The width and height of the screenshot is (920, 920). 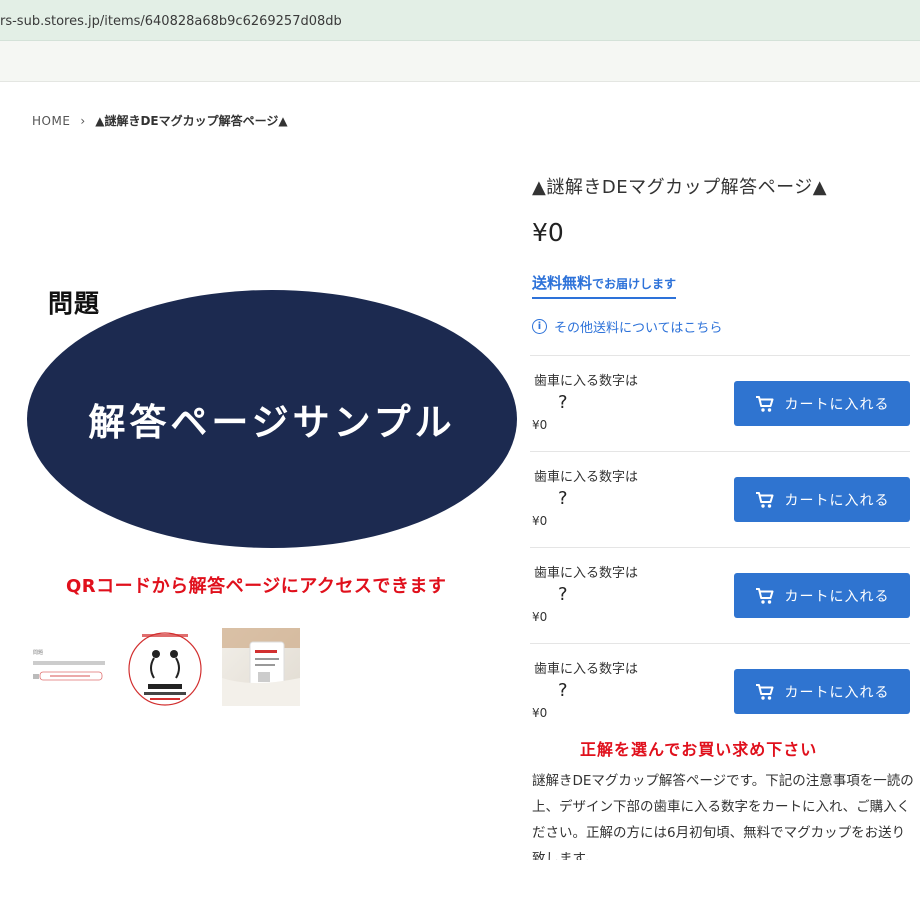 I want to click on mondai-label: 問題, so click(x=74, y=303).